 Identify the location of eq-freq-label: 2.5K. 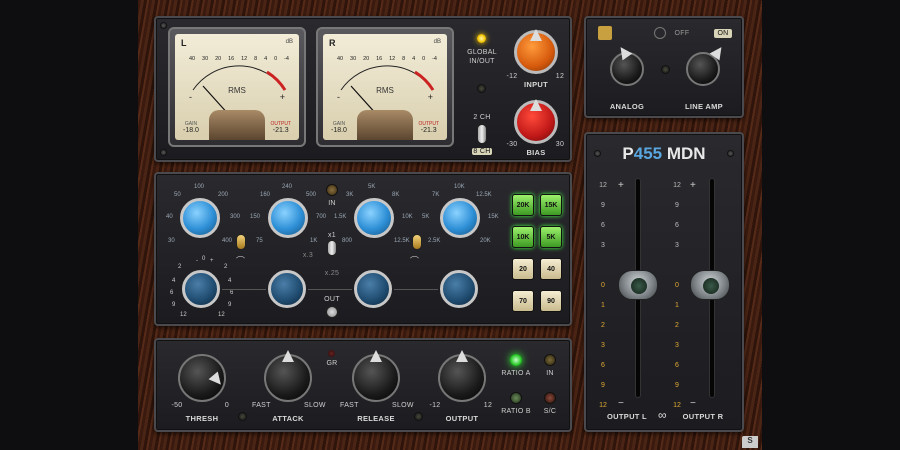
(434, 241).